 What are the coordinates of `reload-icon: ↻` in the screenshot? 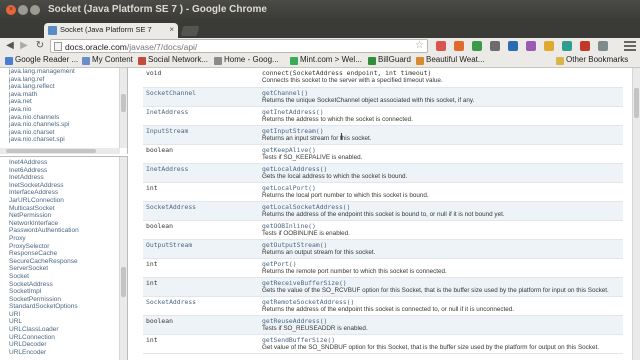 It's located at (40, 46).